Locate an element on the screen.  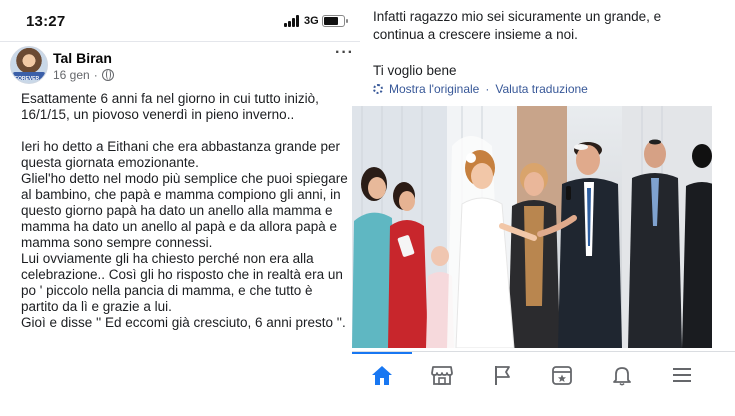
translation-bar: Mostra l'originale · Valuta traduzione is located at coordinates (480, 89).